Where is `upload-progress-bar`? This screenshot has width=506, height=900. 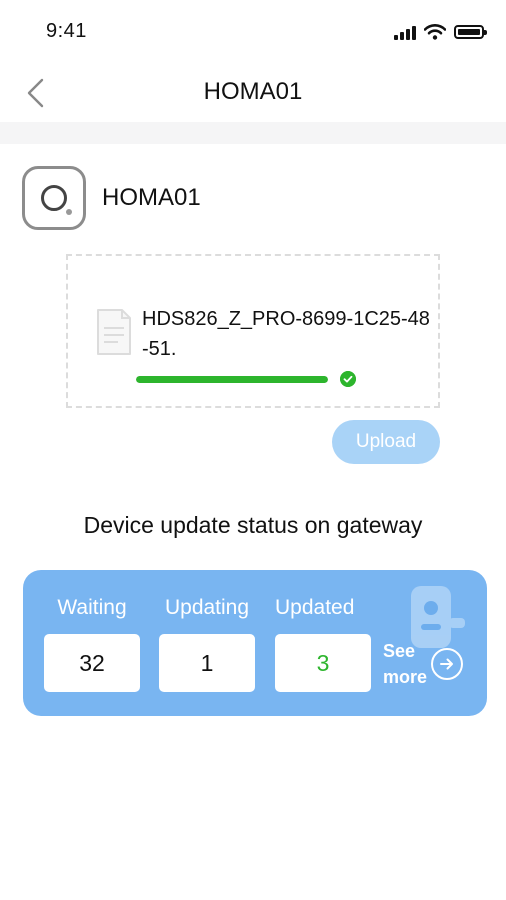 upload-progress-bar is located at coordinates (232, 379).